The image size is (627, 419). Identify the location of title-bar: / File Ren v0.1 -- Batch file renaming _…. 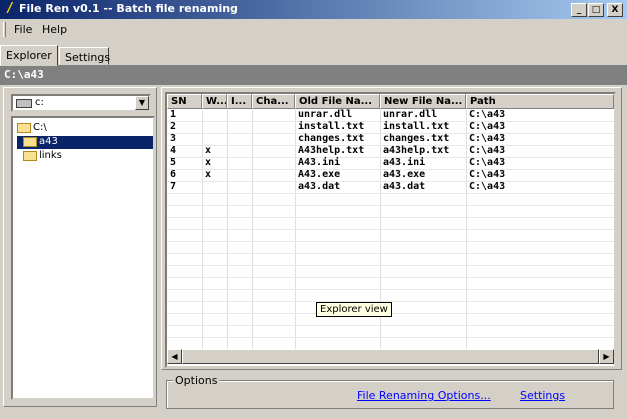
(313, 9).